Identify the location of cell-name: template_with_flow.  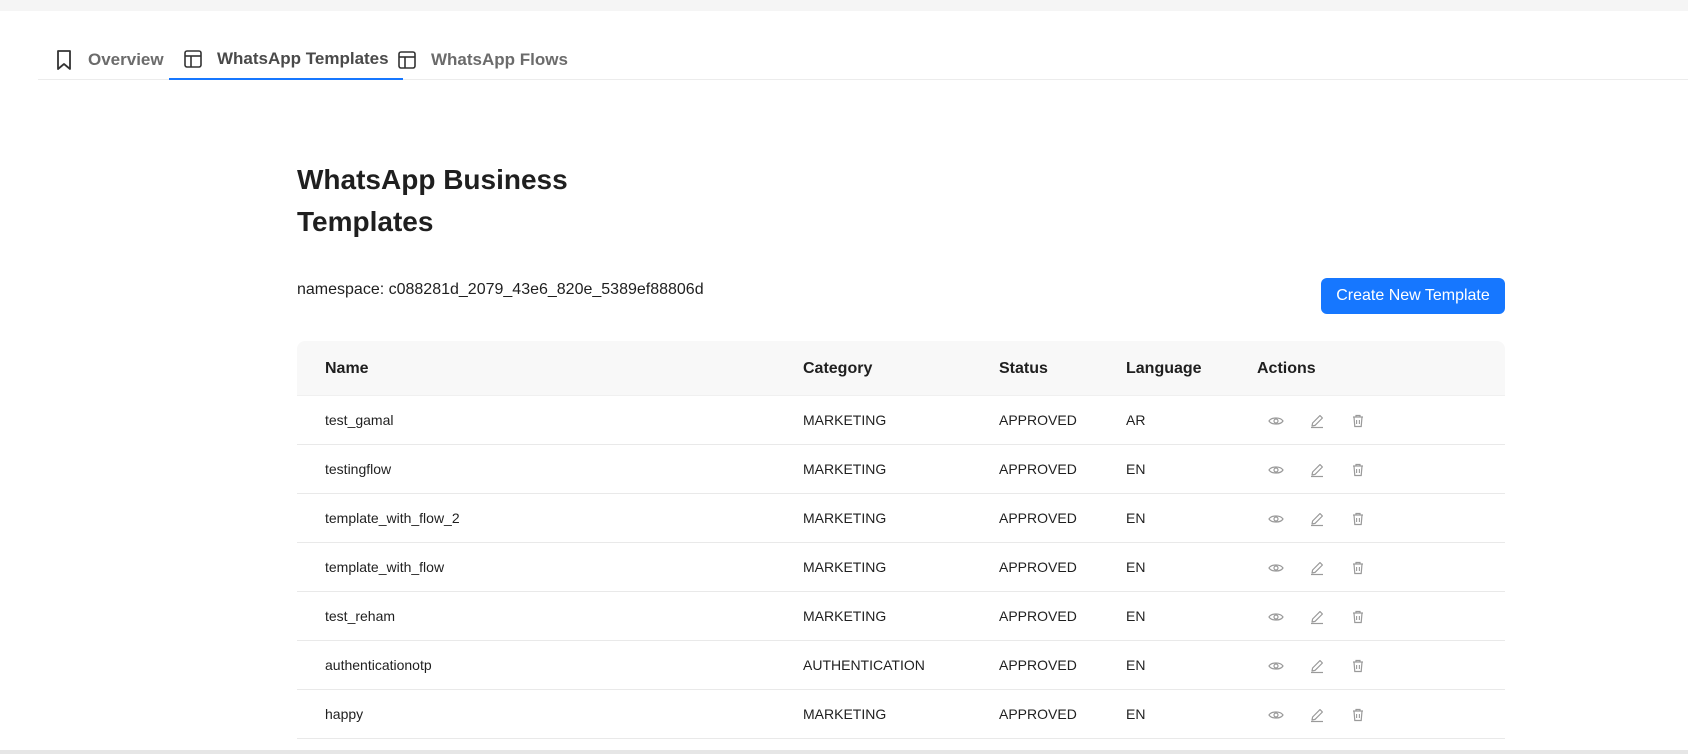
(385, 567).